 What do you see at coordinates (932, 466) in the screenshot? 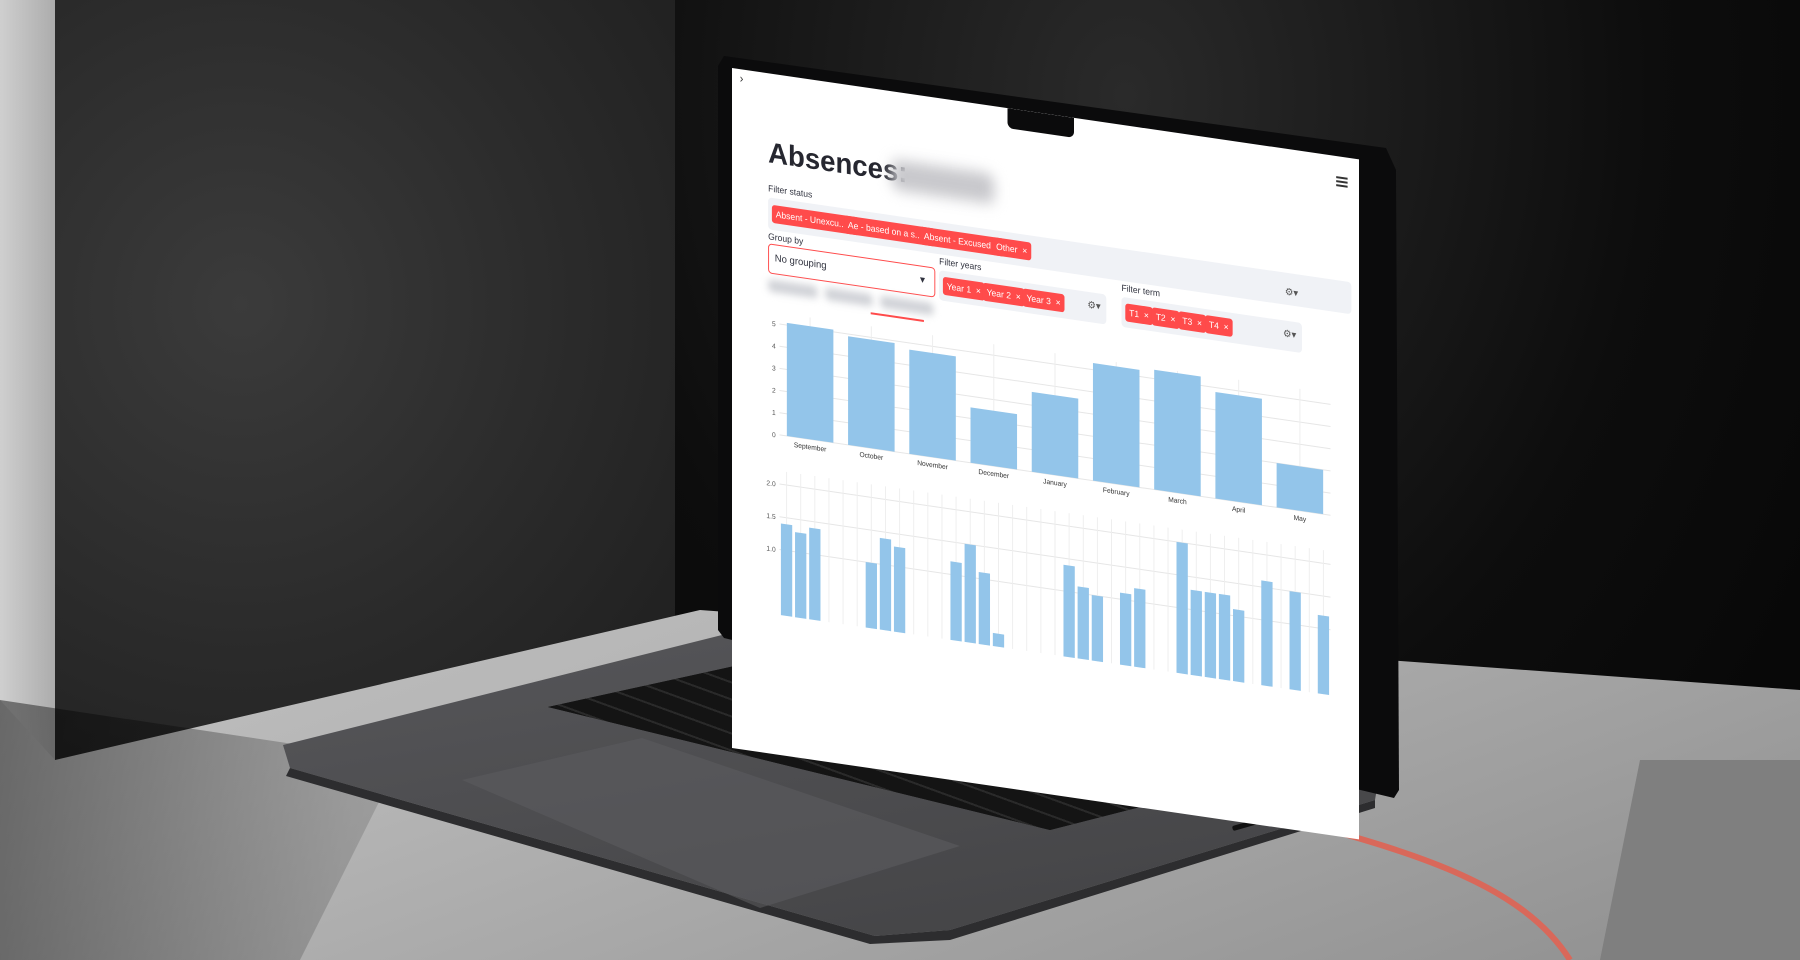
I see `x-tick-label: November` at bounding box center [932, 466].